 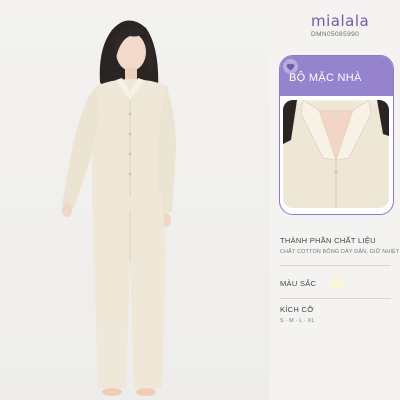 What do you see at coordinates (335, 34) in the screenshot?
I see `product-code: DMN05085990` at bounding box center [335, 34].